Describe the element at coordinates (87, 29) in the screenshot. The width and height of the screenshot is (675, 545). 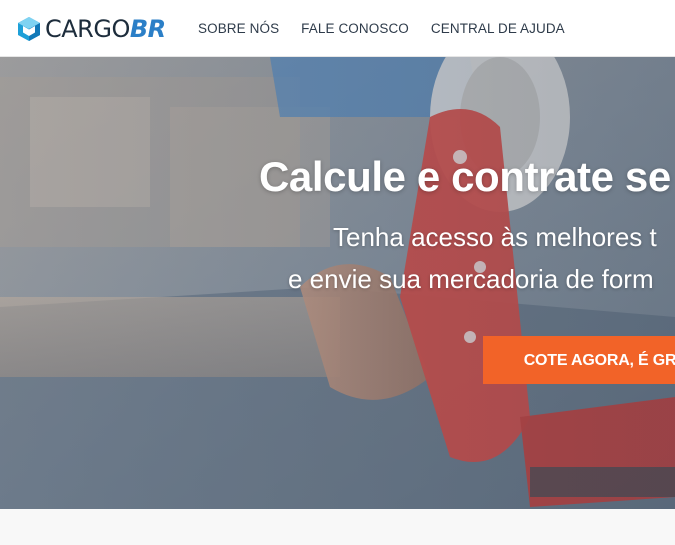
I see `logo-name-part1: CARGO` at that location.